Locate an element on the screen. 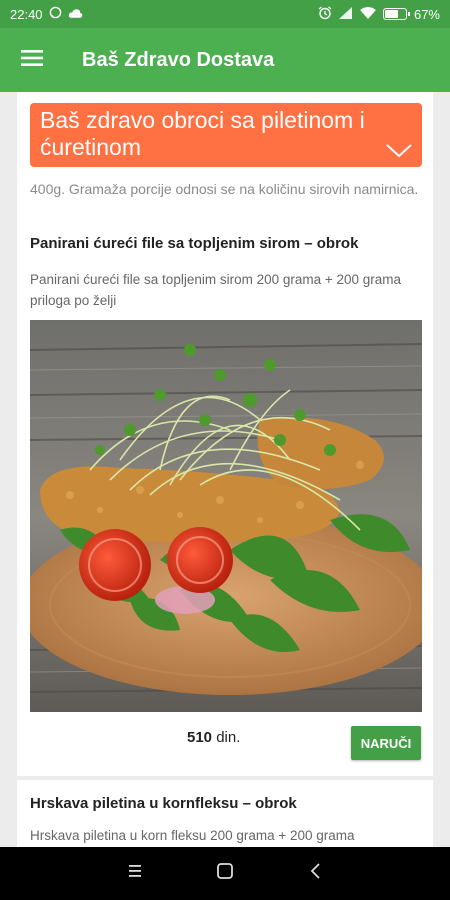 This screenshot has width=450, height=900. chevron-down-icon is located at coordinates (399, 150).